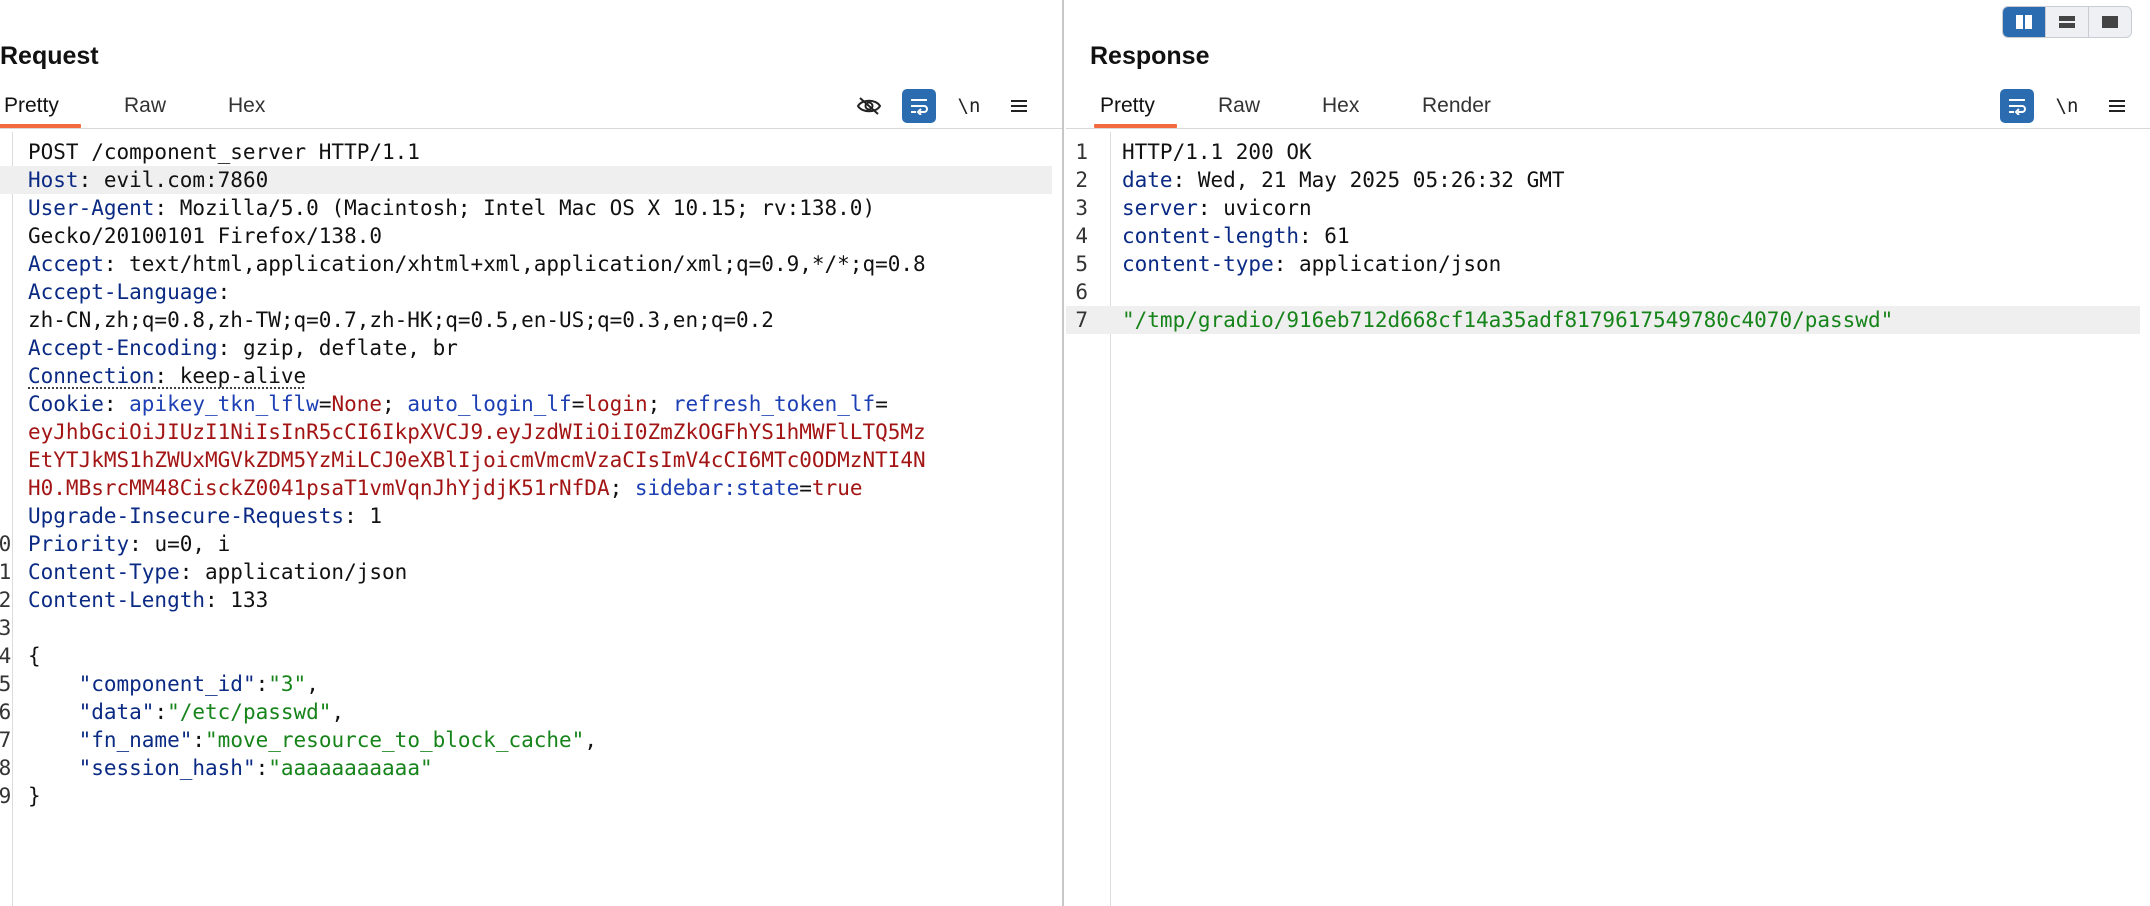 This screenshot has height=906, width=2150. I want to click on token: : 1, so click(363, 516).